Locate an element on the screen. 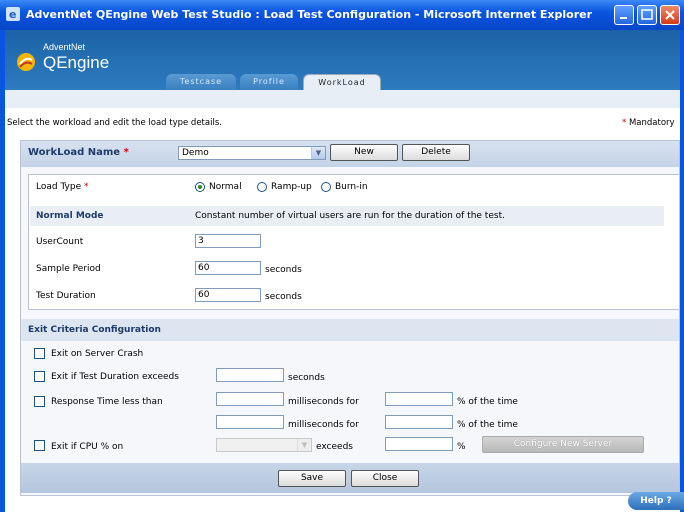  sample-period-input: 60 is located at coordinates (228, 268).